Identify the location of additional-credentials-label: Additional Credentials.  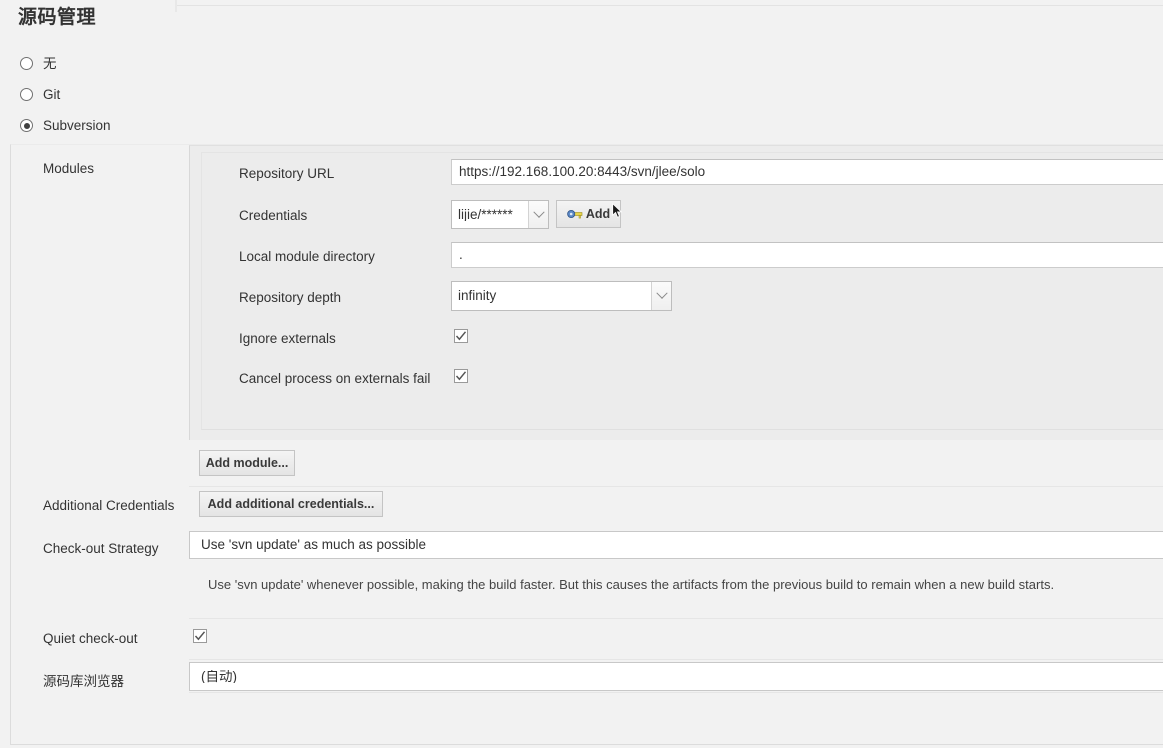
(109, 505).